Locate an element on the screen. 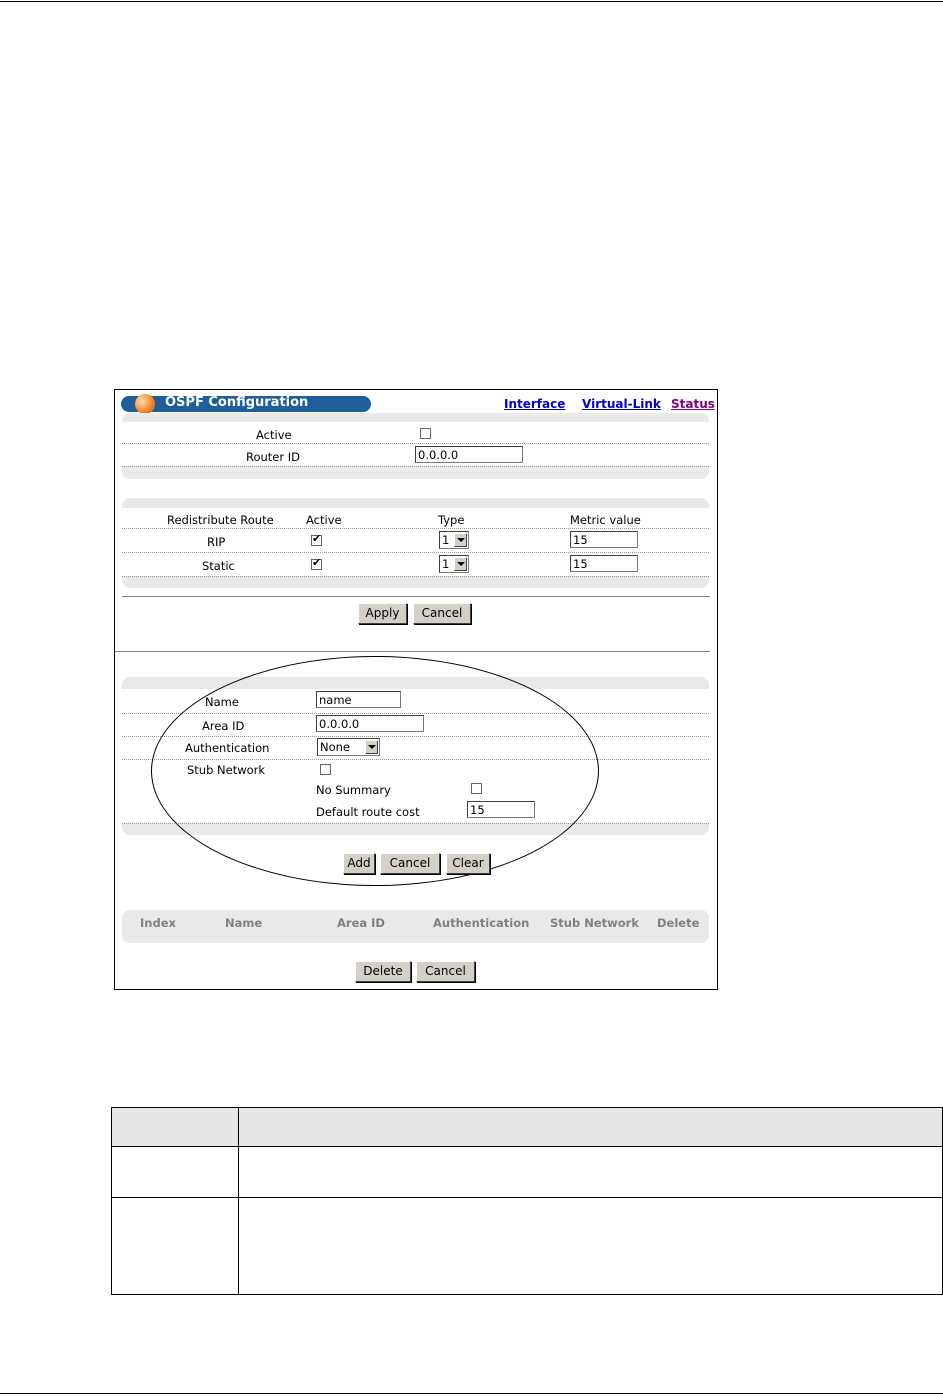  page-top-rule is located at coordinates (471, 1).